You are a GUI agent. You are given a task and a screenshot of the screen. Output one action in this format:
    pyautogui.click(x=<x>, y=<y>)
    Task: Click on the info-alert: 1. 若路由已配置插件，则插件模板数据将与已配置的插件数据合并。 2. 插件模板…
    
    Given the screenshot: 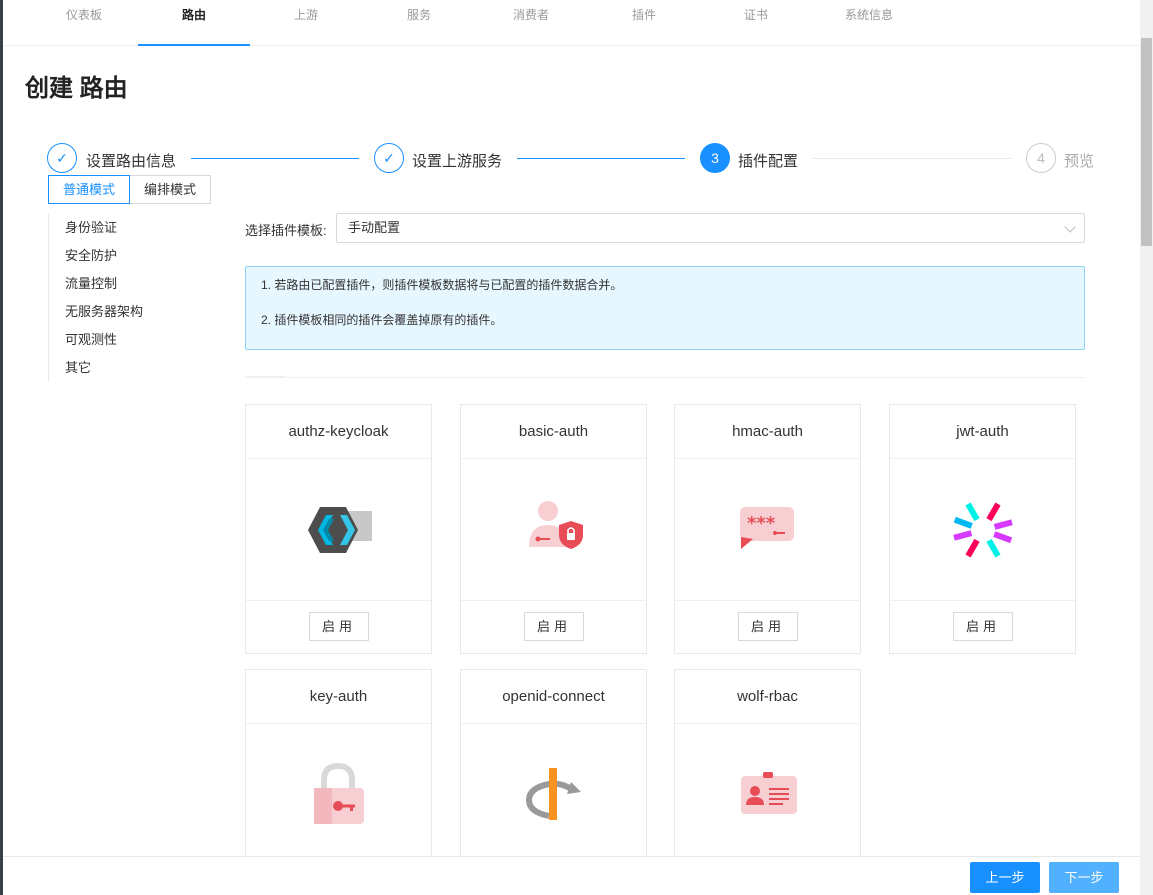 What is the action you would take?
    pyautogui.click(x=665, y=308)
    